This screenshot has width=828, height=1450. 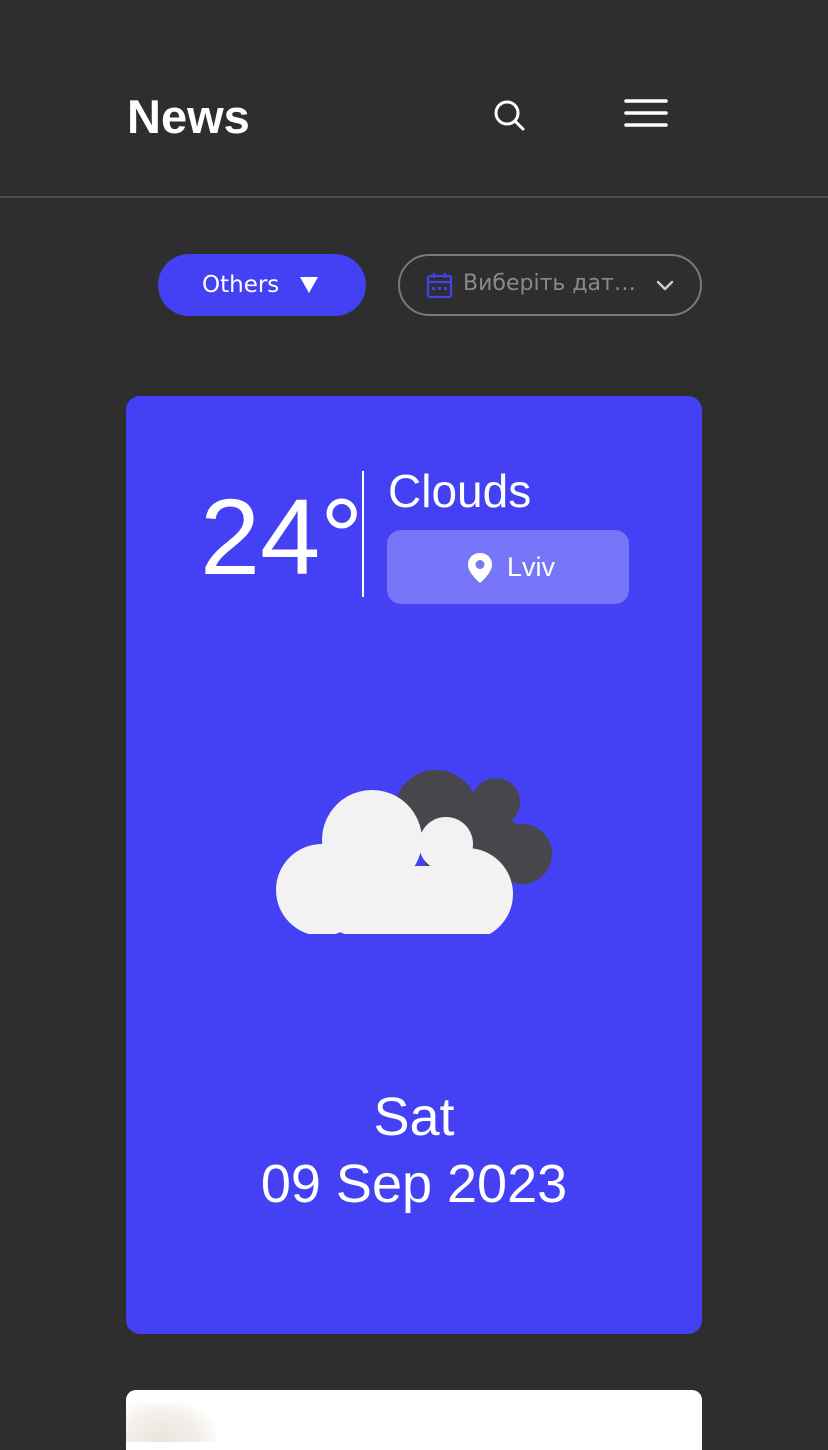 What do you see at coordinates (414, 1420) in the screenshot?
I see `news-card` at bounding box center [414, 1420].